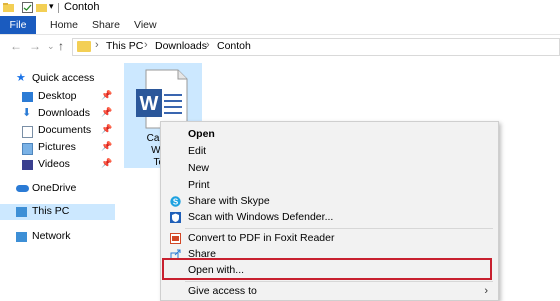 The width and height of the screenshot is (560, 301). Describe the element at coordinates (27, 132) in the screenshot. I see `document-icon` at that location.